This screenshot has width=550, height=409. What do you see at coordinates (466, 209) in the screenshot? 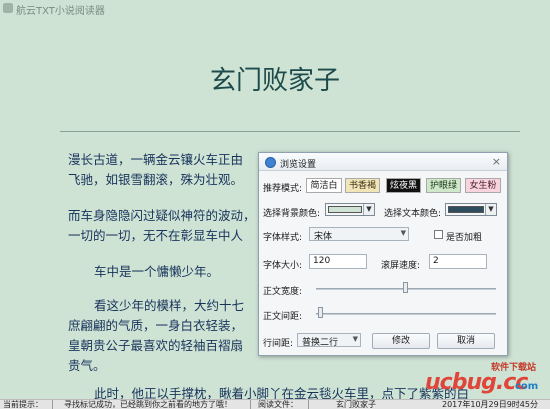
I see `text-color-swatch` at bounding box center [466, 209].